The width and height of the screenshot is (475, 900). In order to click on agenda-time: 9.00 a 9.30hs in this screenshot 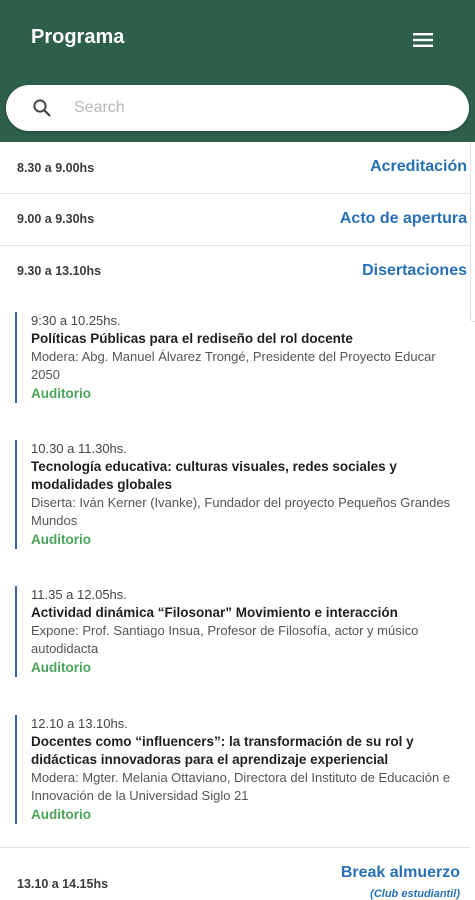, I will do `click(56, 219)`.